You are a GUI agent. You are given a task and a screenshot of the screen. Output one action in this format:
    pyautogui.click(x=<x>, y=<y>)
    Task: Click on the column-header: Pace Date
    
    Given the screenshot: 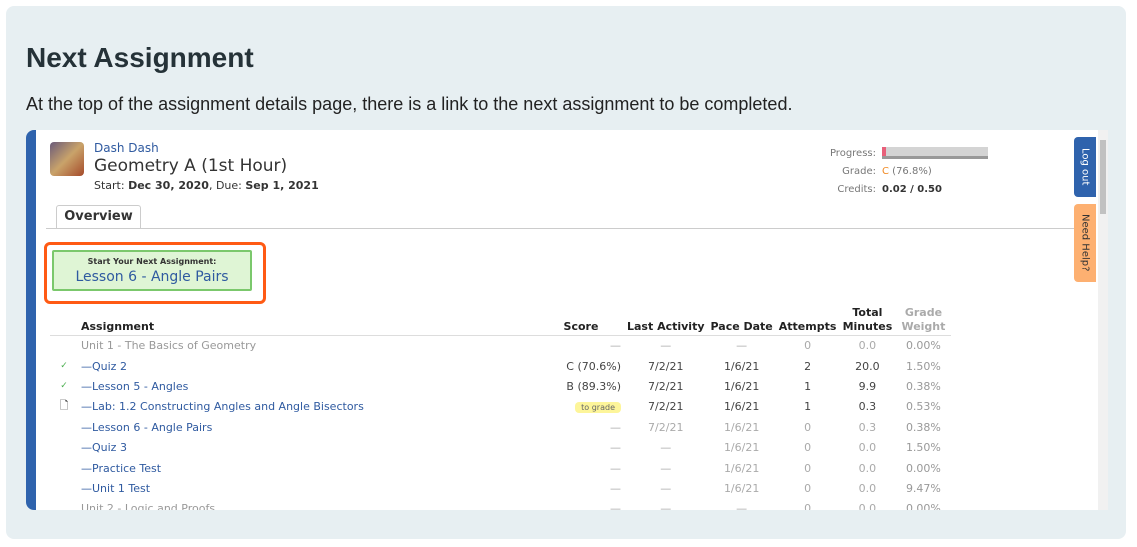 What is the action you would take?
    pyautogui.click(x=741, y=321)
    